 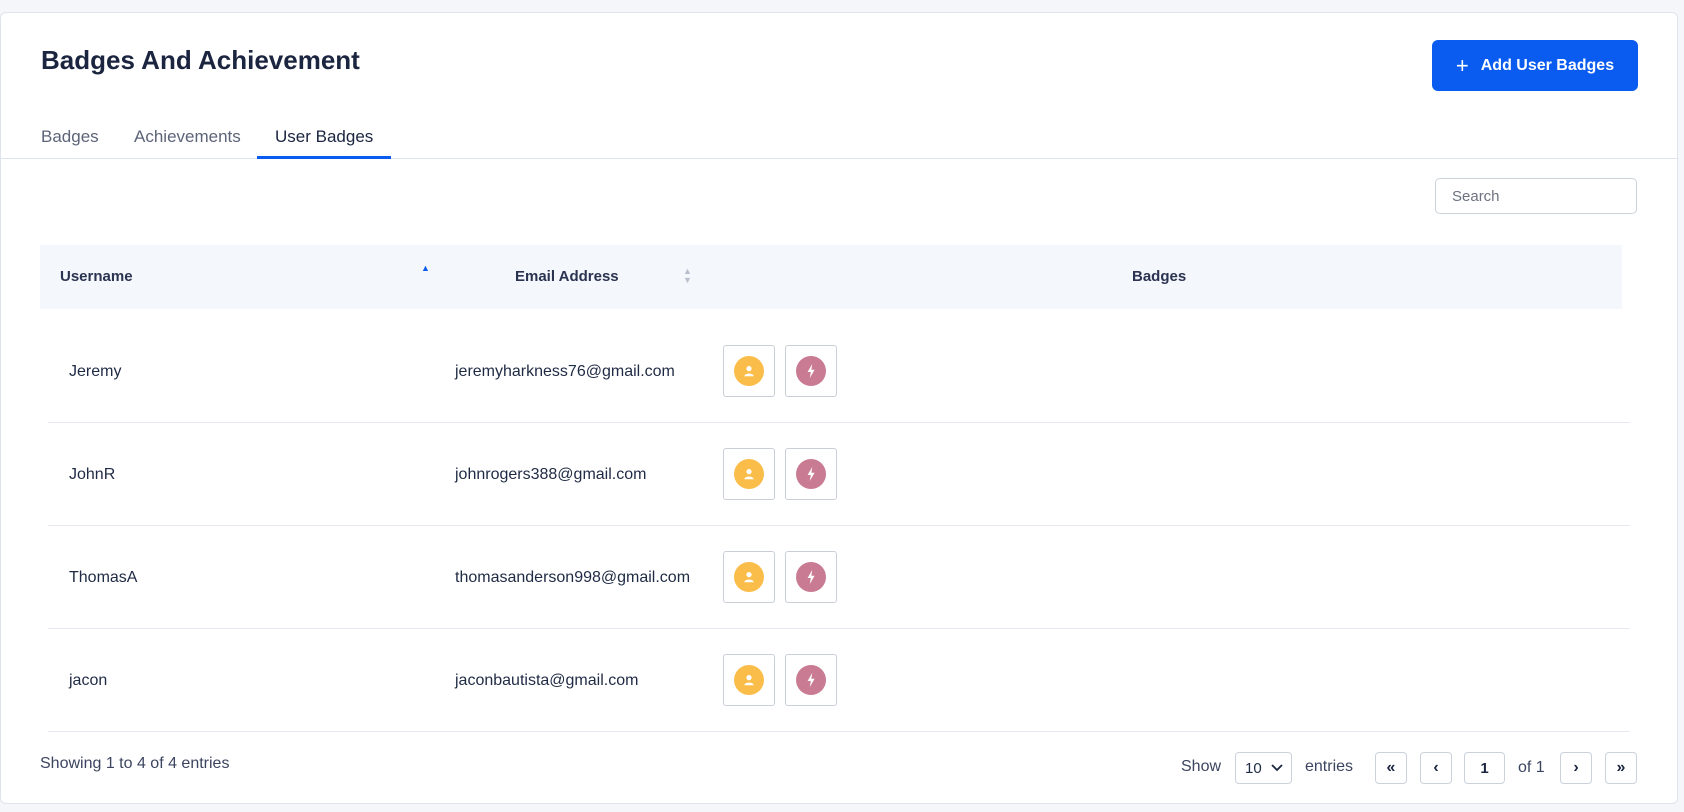 What do you see at coordinates (88, 680) in the screenshot?
I see `username-cell: jacon` at bounding box center [88, 680].